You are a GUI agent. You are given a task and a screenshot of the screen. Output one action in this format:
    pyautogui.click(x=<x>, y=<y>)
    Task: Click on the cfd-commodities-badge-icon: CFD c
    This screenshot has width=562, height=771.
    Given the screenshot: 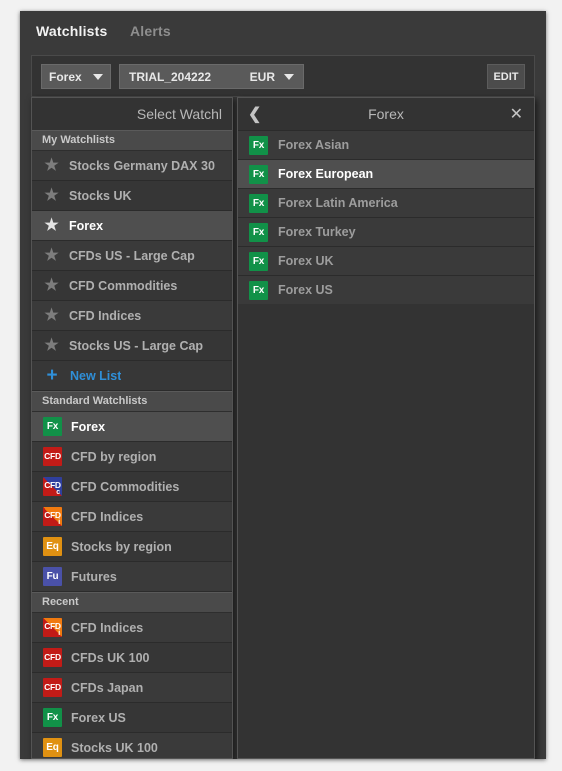 What is the action you would take?
    pyautogui.click(x=52, y=486)
    